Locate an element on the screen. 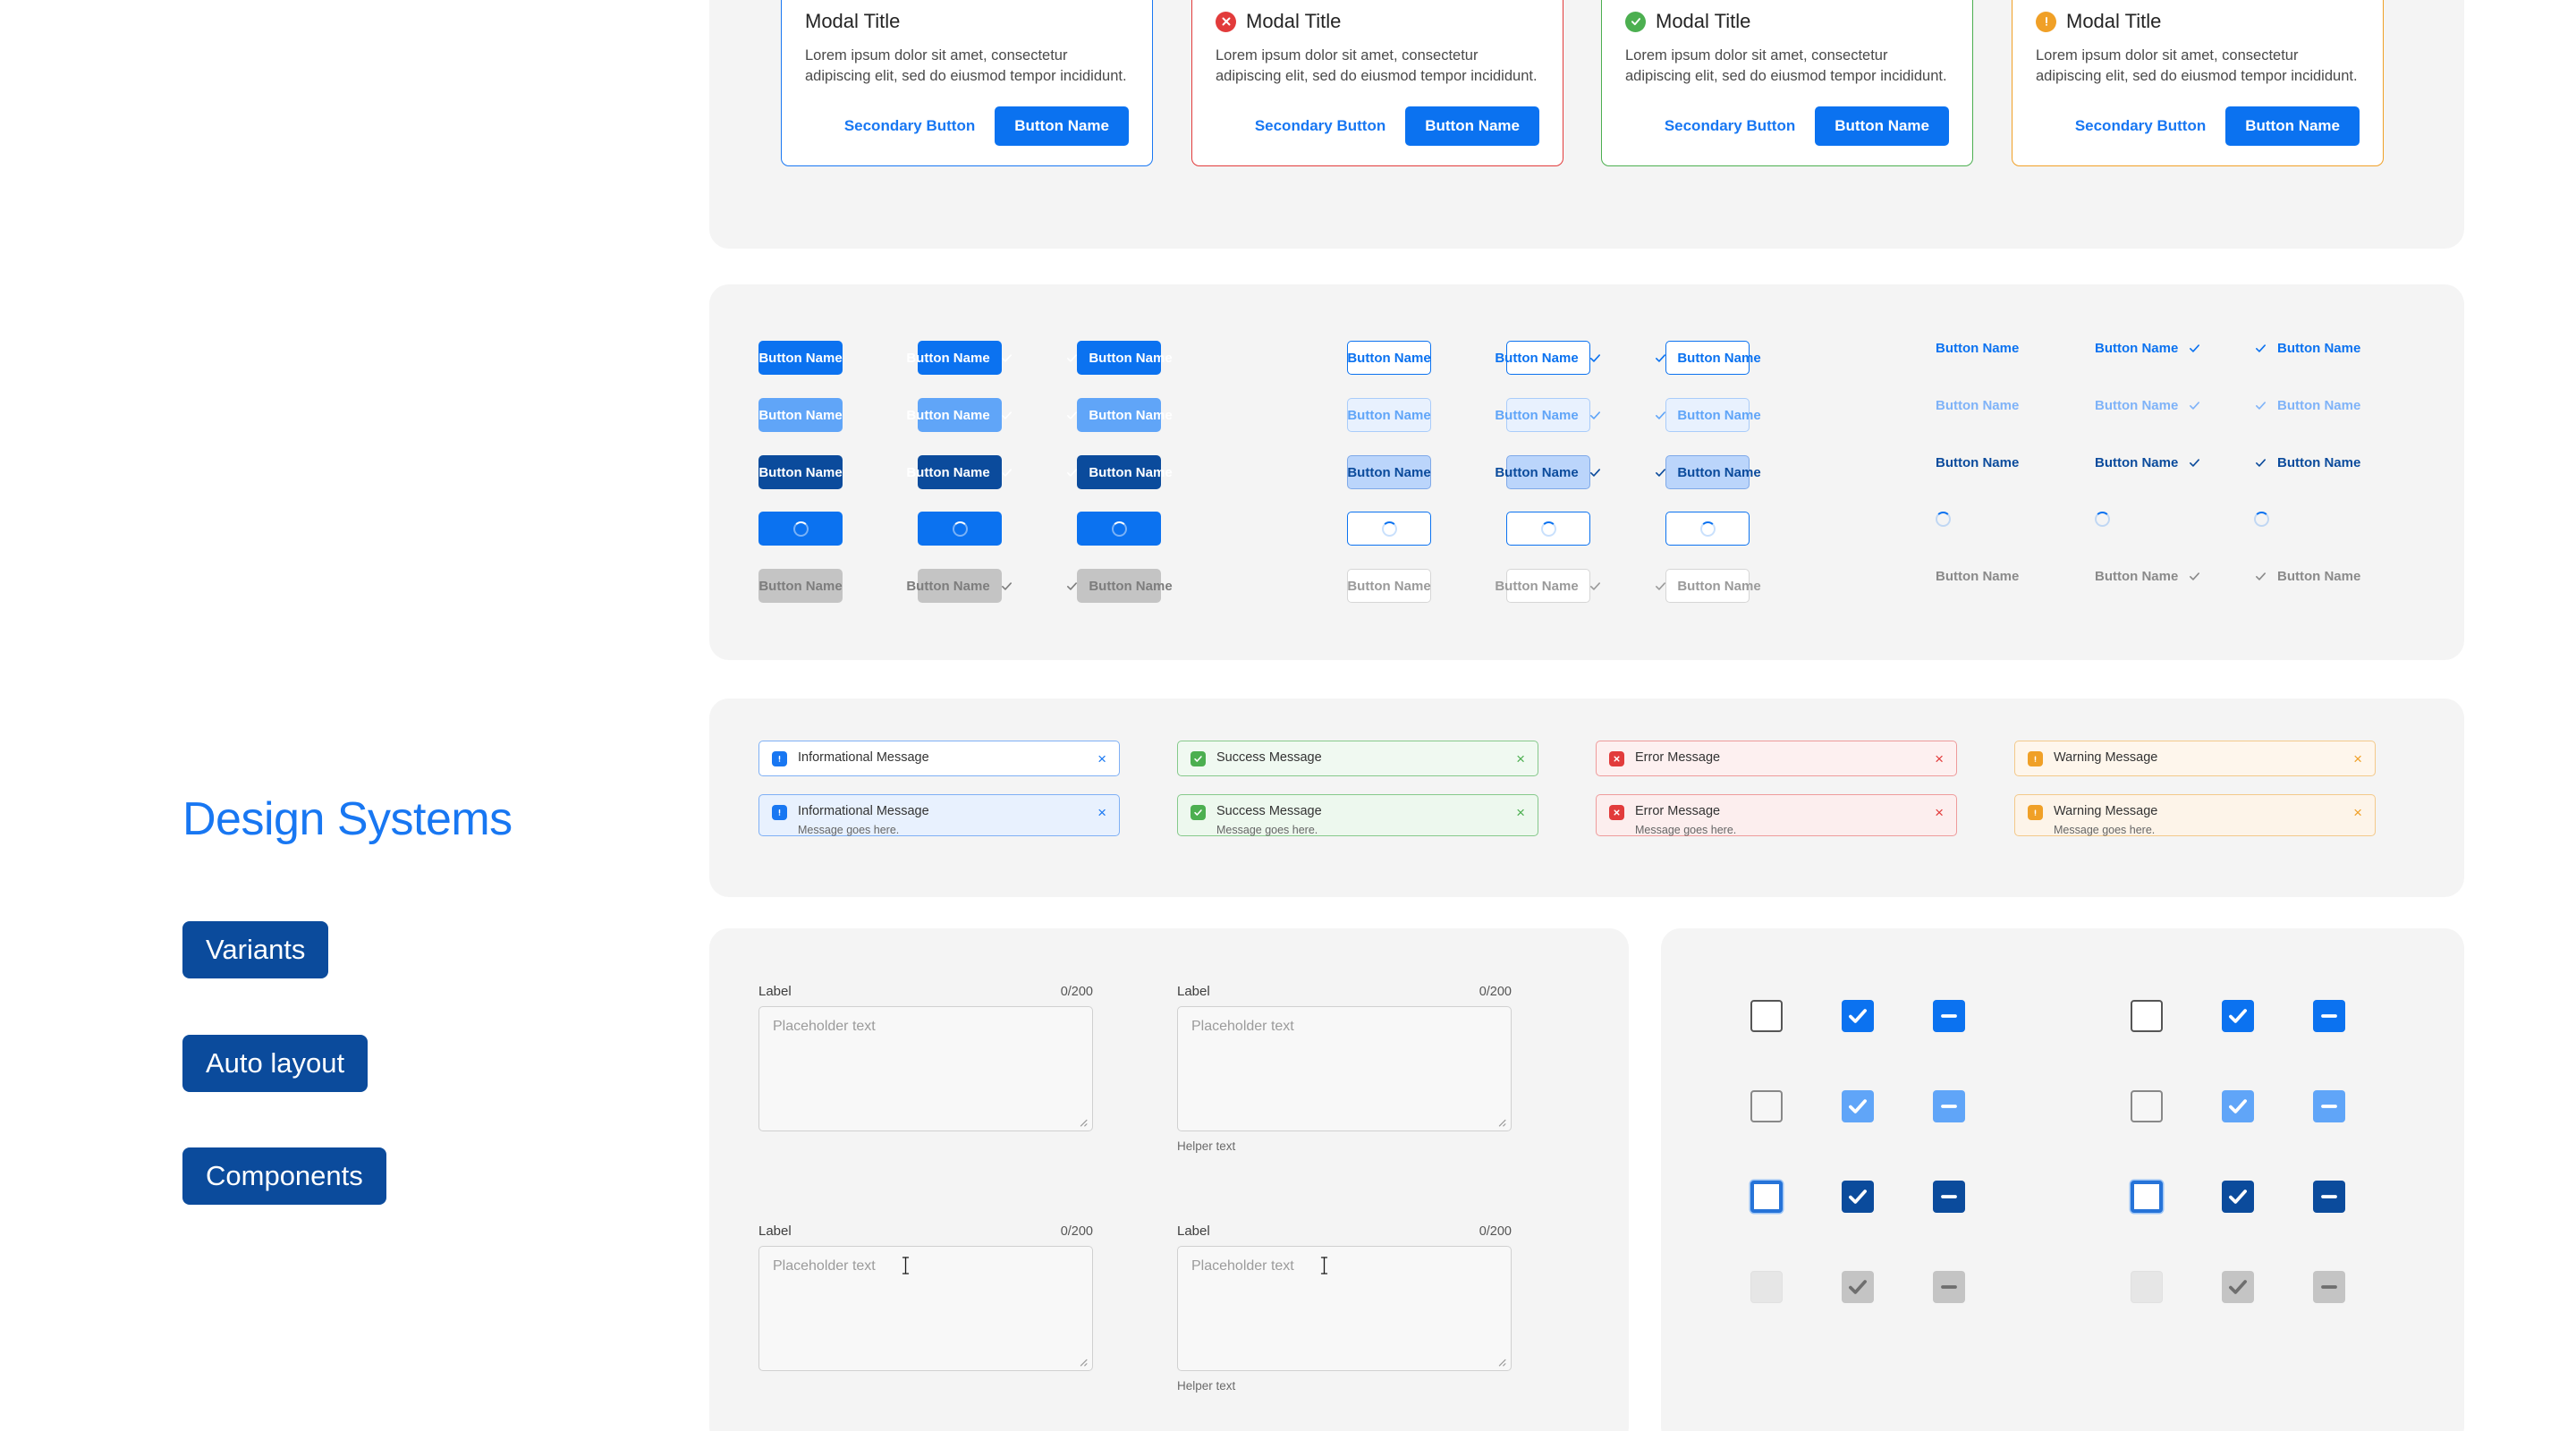  button-contained-disabled-icon-leading: Button Name is located at coordinates (1120, 586).